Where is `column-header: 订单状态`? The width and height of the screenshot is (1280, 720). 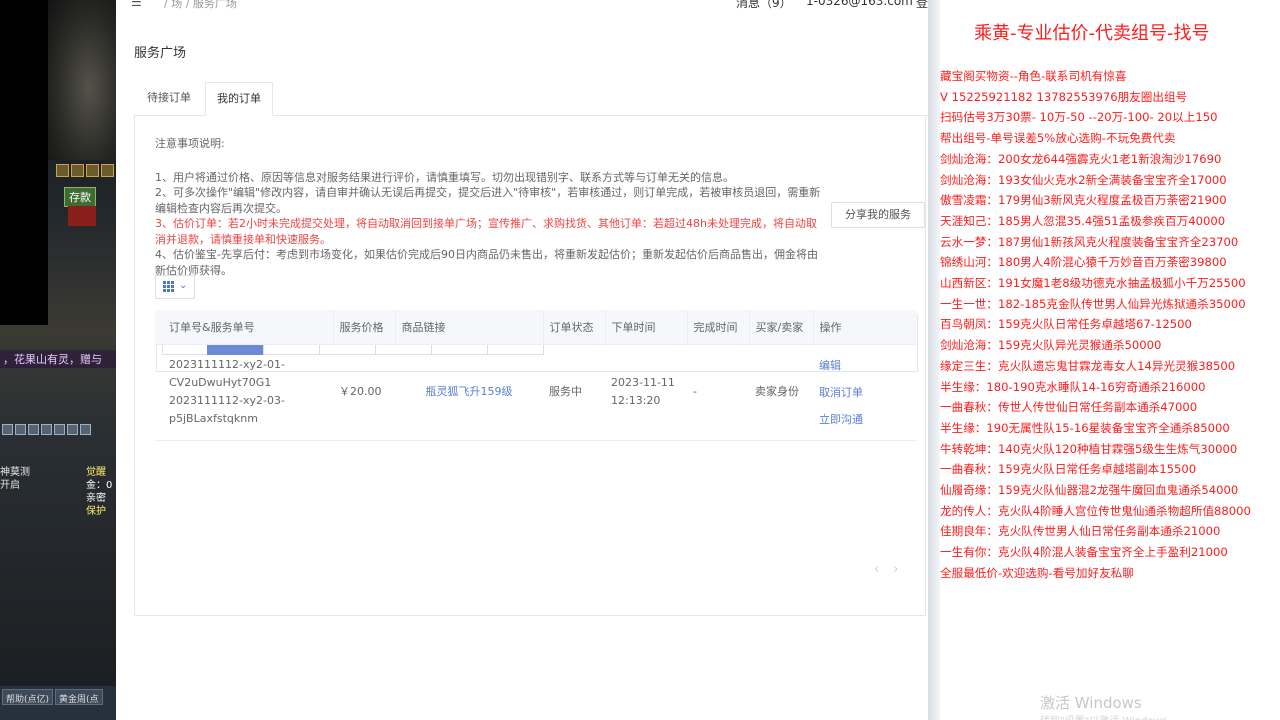
column-header: 订单状态 is located at coordinates (573, 327).